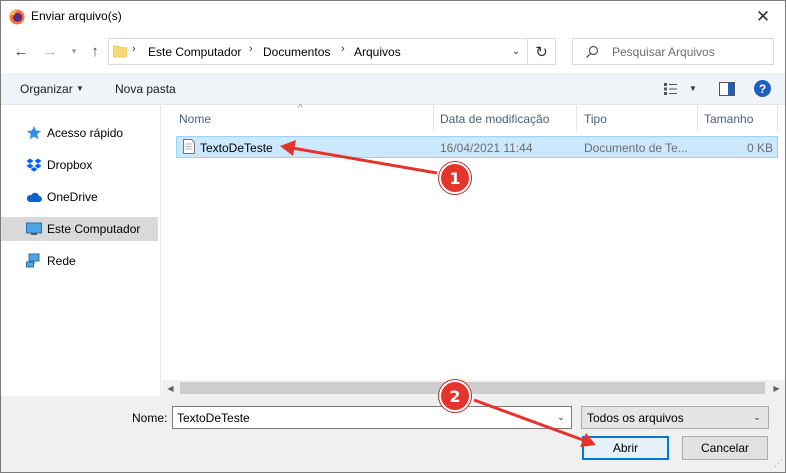 This screenshot has height=473, width=786. I want to click on view-options-icon, so click(673, 89).